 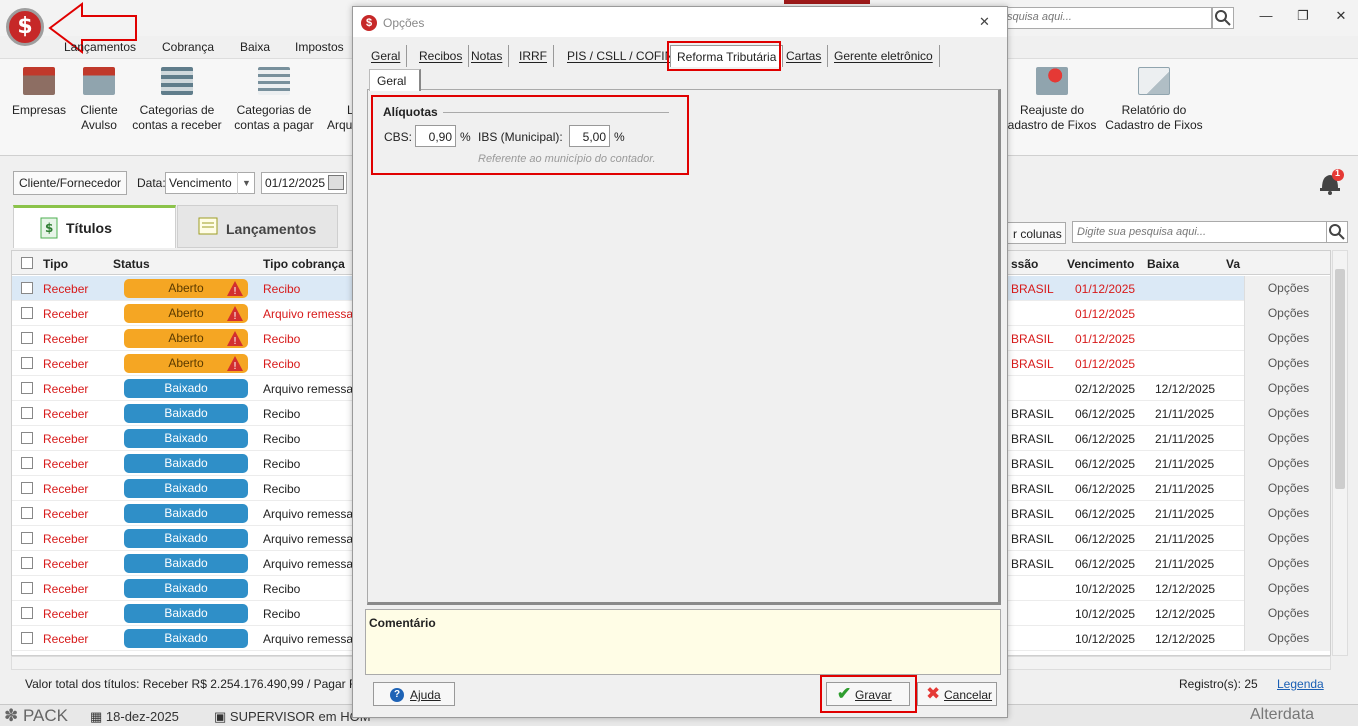 I want to click on restore-icon: ❐, so click(x=1303, y=17).